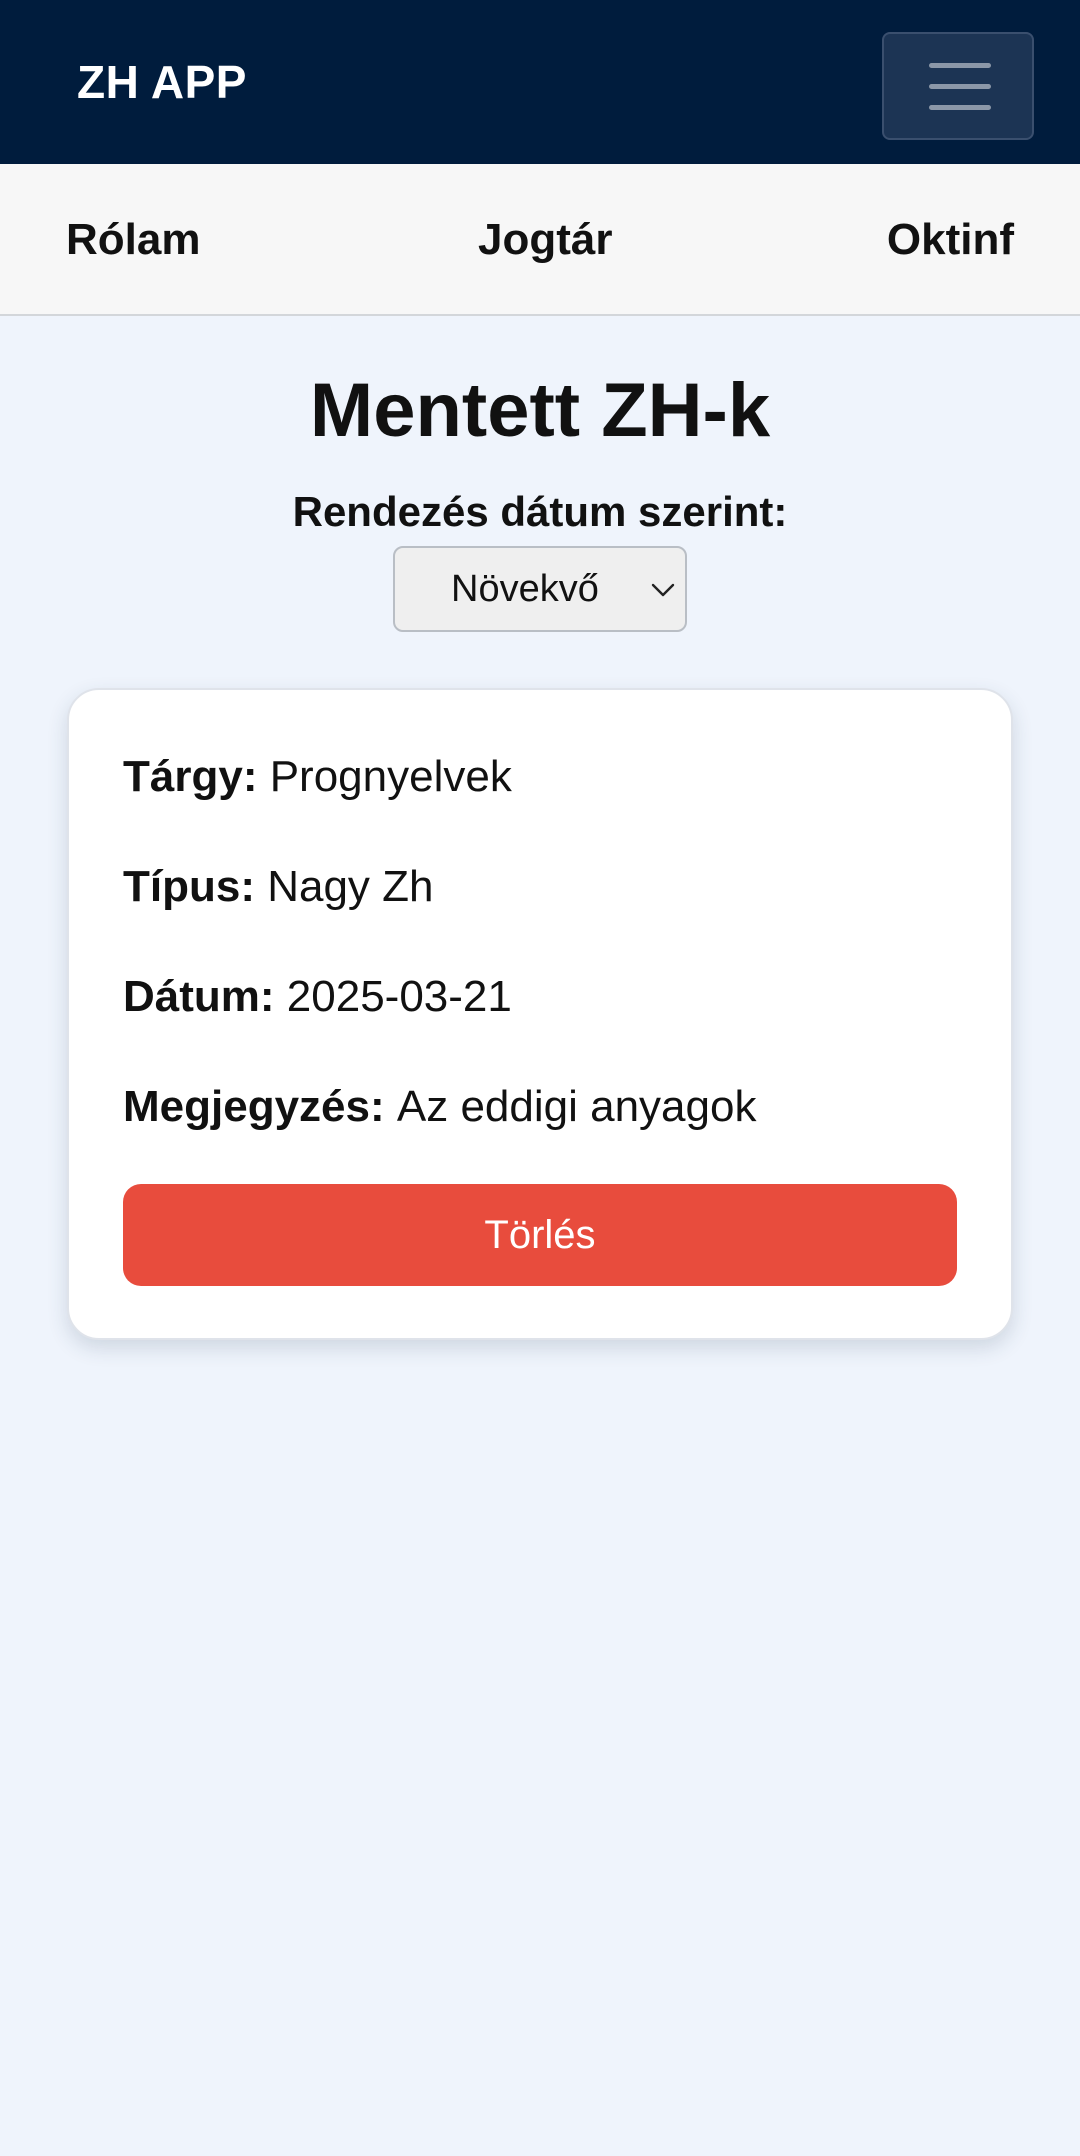  Describe the element at coordinates (195, 886) in the screenshot. I see `type-label: Típus:` at that location.